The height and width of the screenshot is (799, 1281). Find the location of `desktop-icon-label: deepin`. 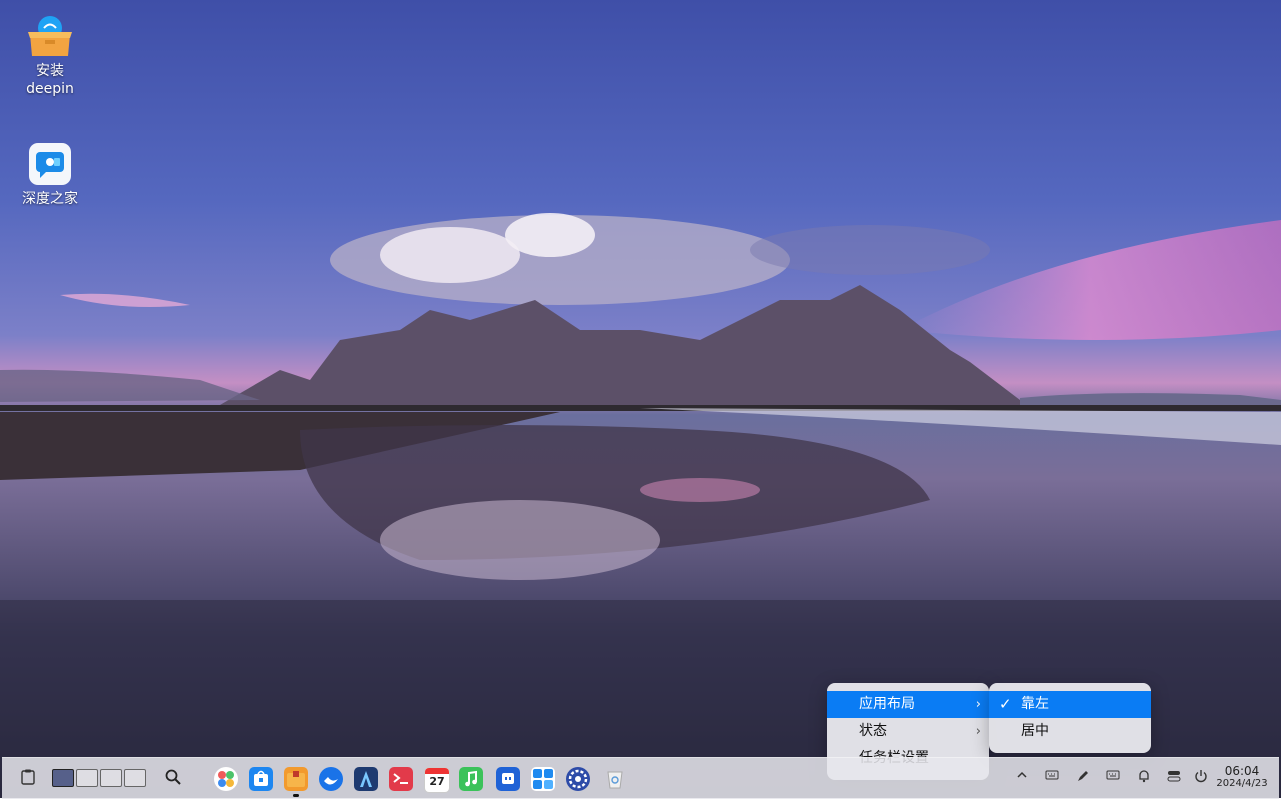

desktop-icon-label: deepin is located at coordinates (50, 89).